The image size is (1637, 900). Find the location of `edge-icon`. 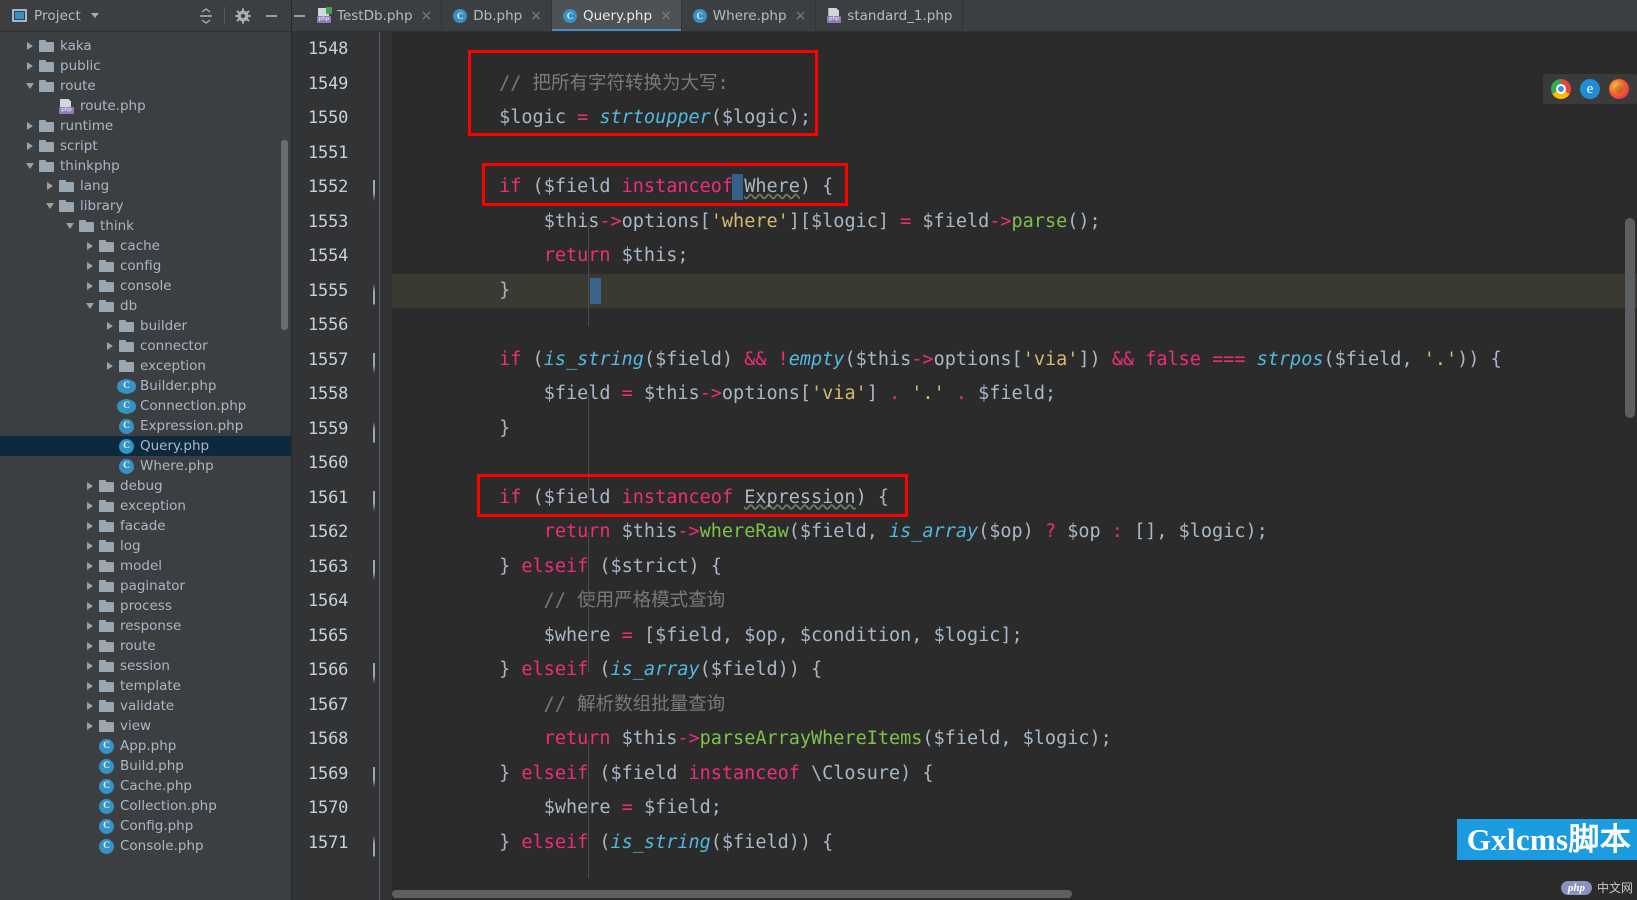

edge-icon is located at coordinates (1590, 89).